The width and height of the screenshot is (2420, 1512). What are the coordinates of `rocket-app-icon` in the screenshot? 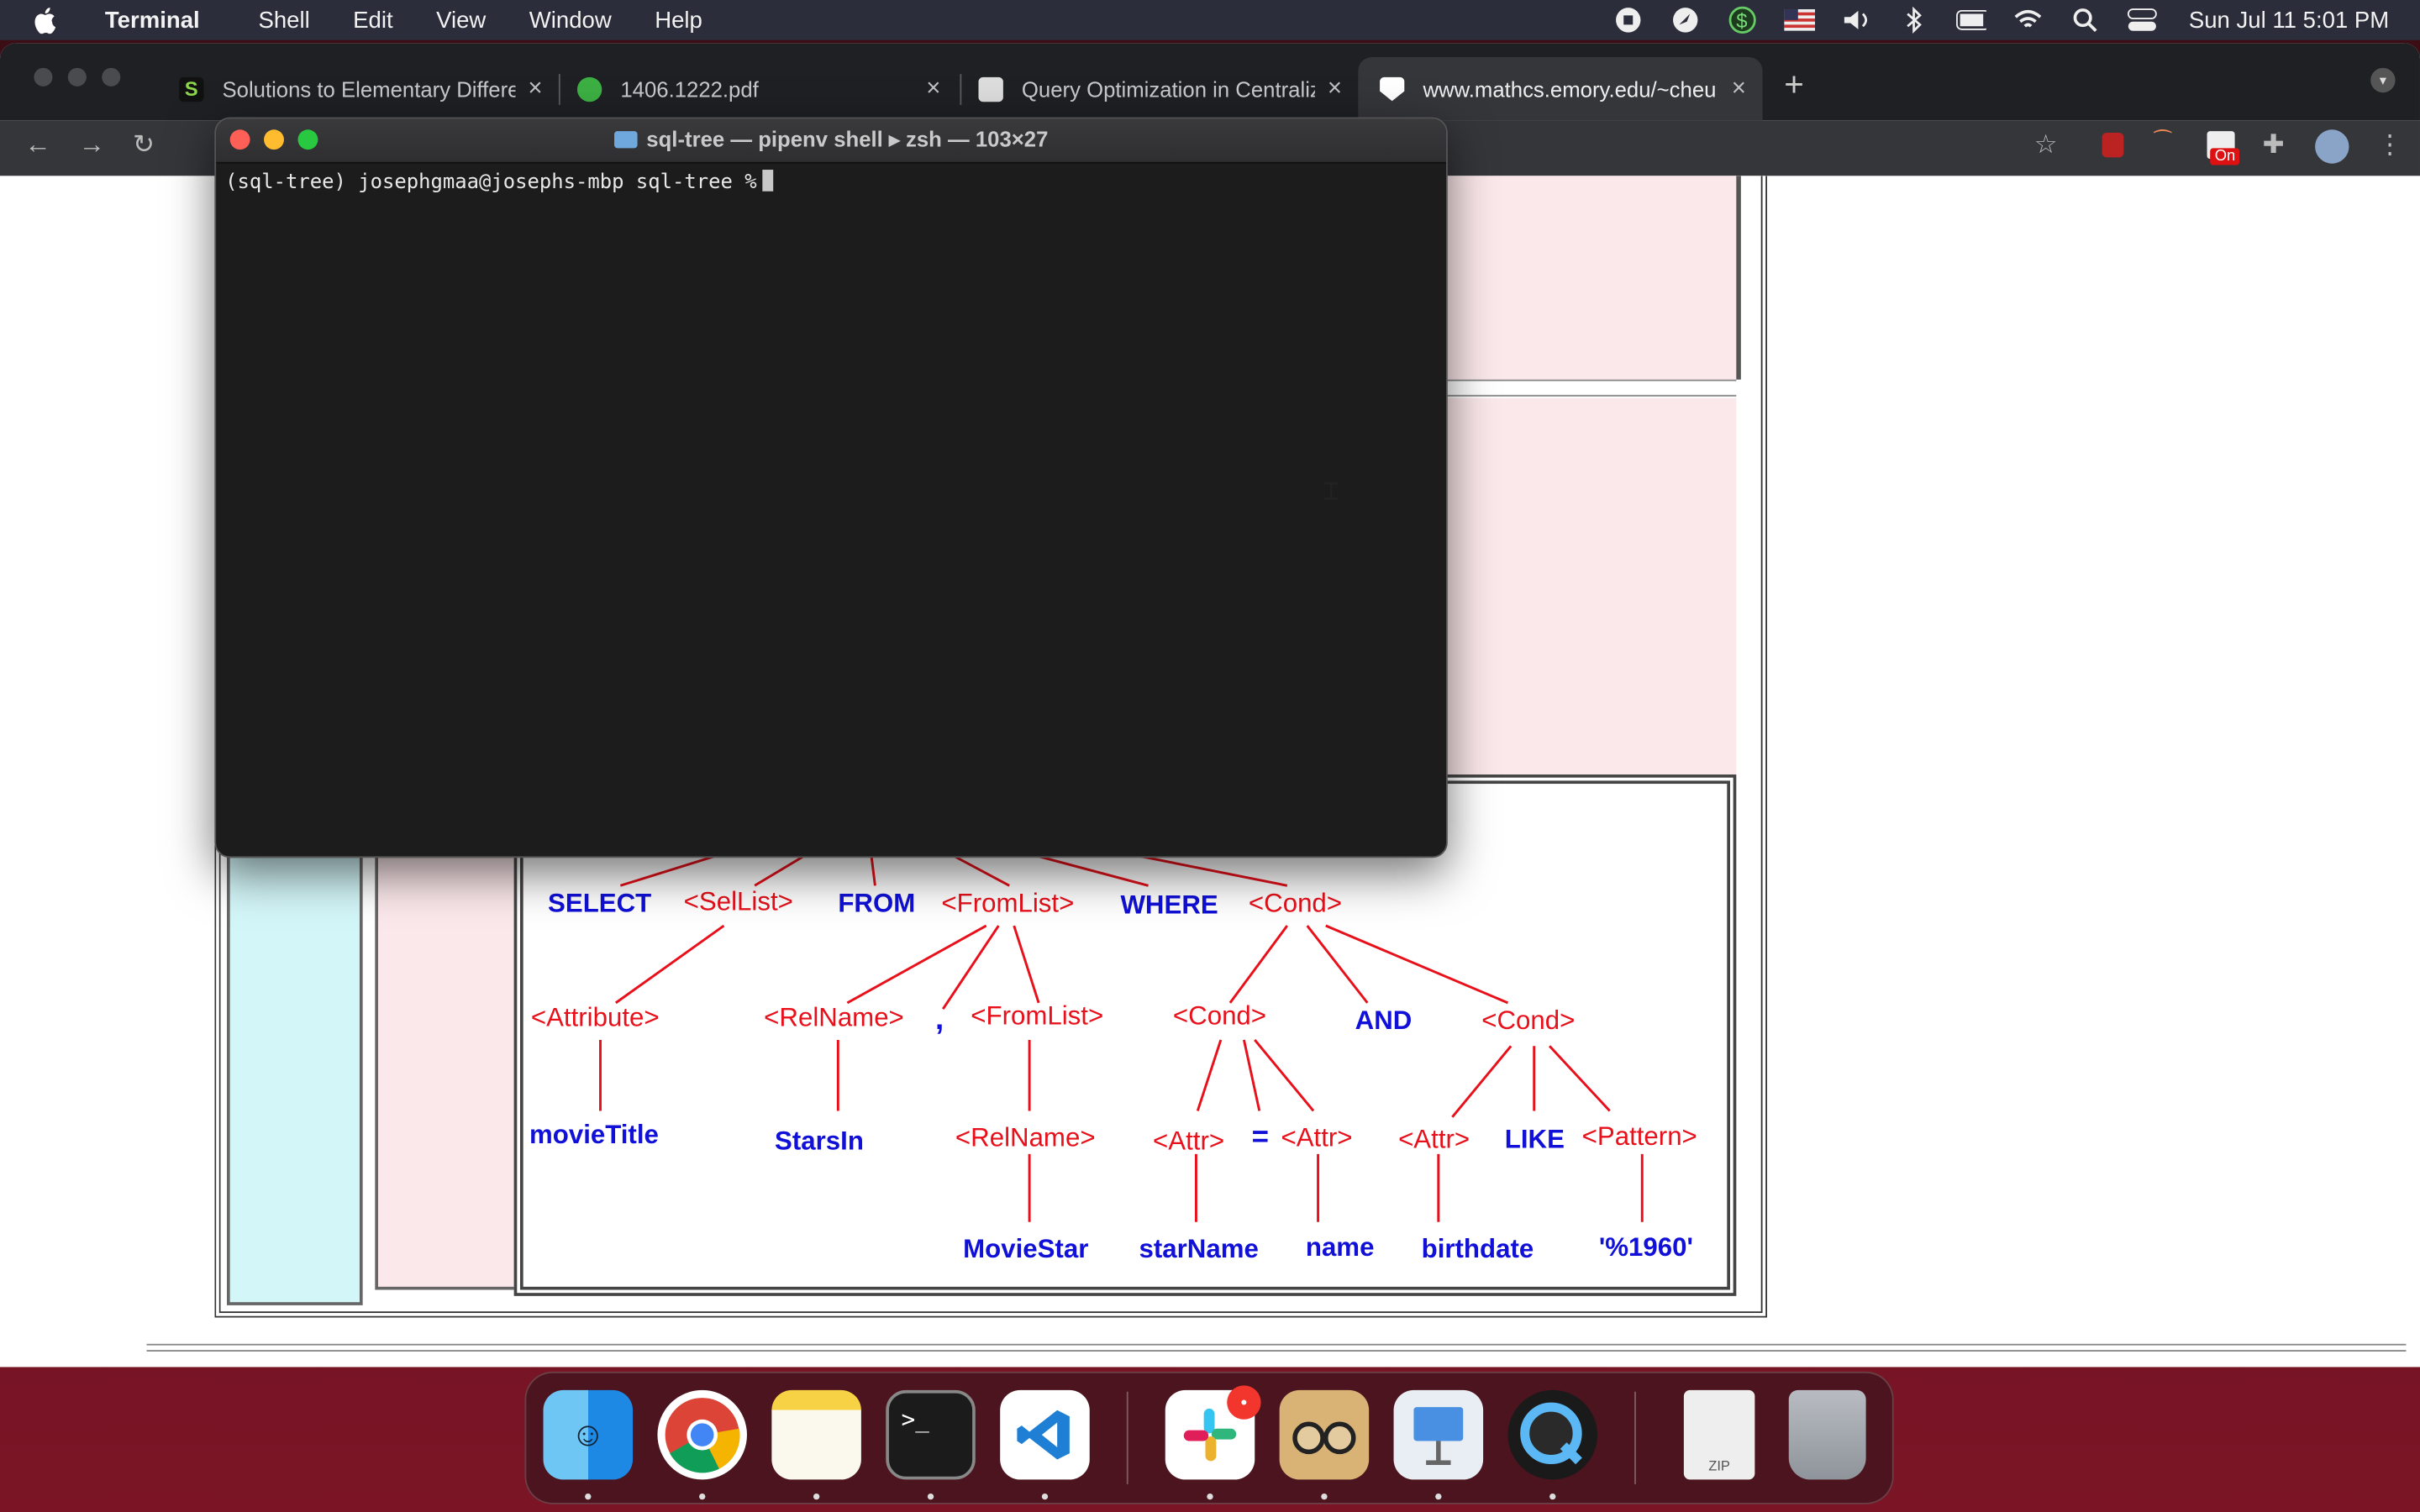 It's located at (1686, 20).